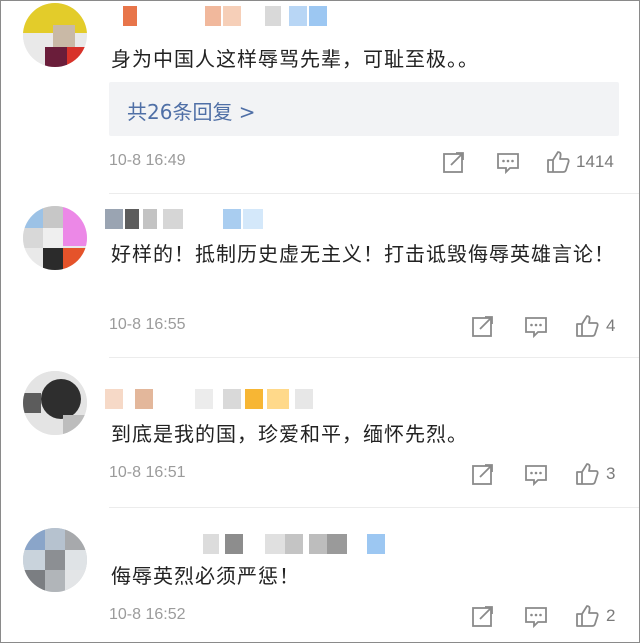 Image resolution: width=640 pixels, height=643 pixels. I want to click on replies-label: 共26条回复 >, so click(191, 110).